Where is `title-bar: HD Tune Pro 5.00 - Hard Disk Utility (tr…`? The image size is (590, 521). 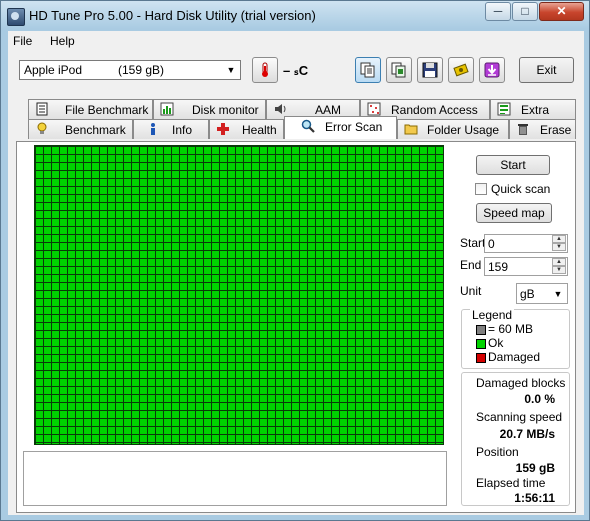
title-bar: HD Tune Pro 5.00 - Hard Disk Utility (tr… is located at coordinates (295, 16).